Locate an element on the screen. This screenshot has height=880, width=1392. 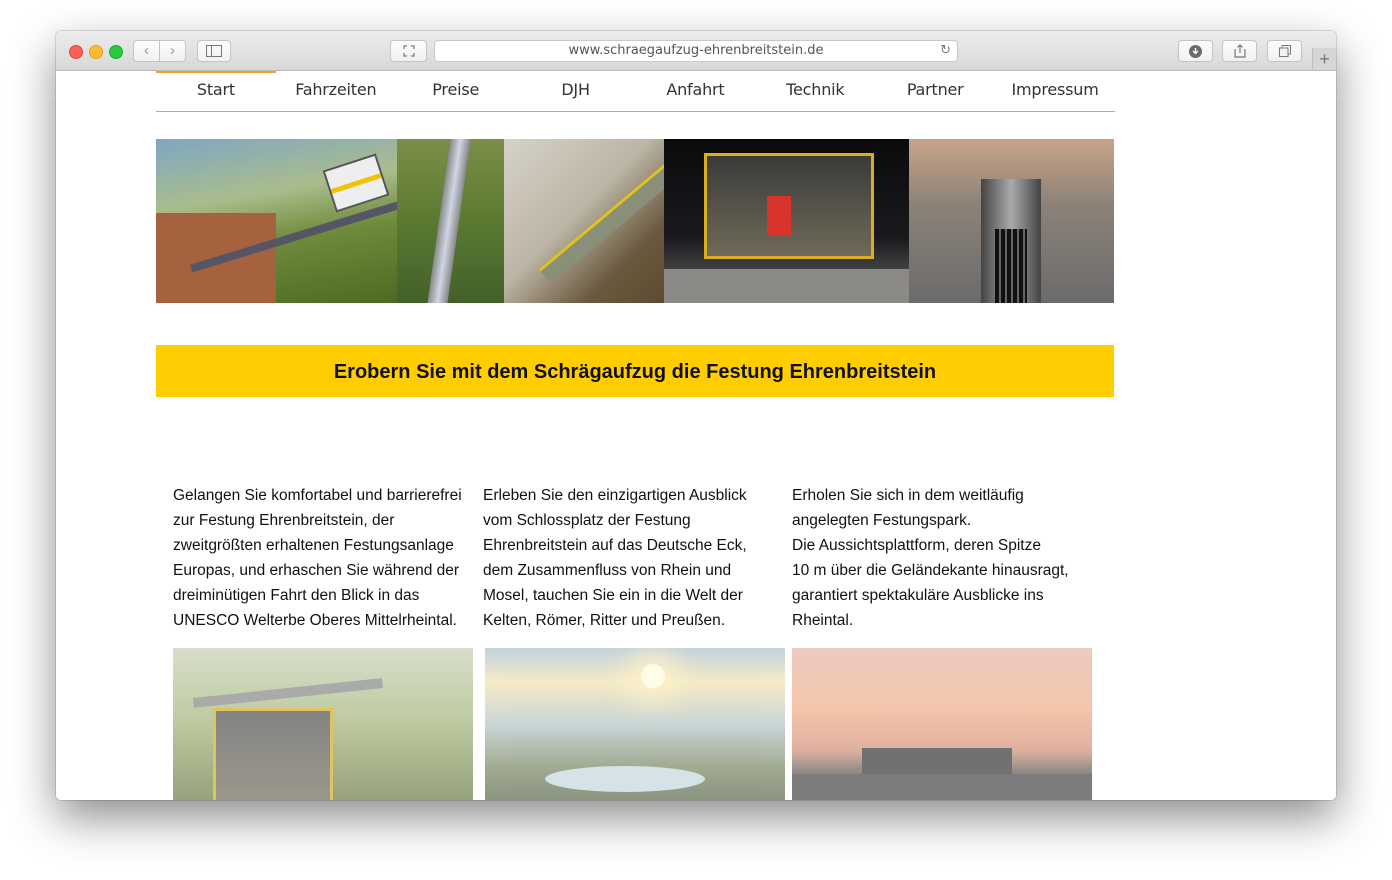
text-line: UNESCO Welterbe Oberes Mittelrheintal. is located at coordinates (315, 620).